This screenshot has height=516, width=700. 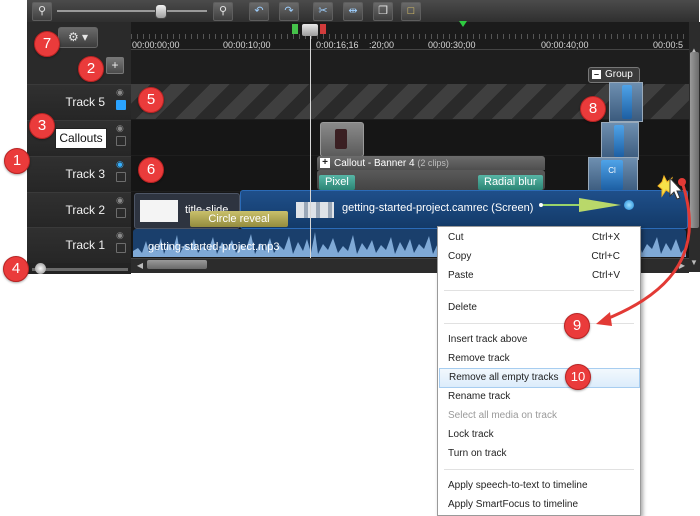 I want to click on group-header: – Group, so click(x=614, y=75).